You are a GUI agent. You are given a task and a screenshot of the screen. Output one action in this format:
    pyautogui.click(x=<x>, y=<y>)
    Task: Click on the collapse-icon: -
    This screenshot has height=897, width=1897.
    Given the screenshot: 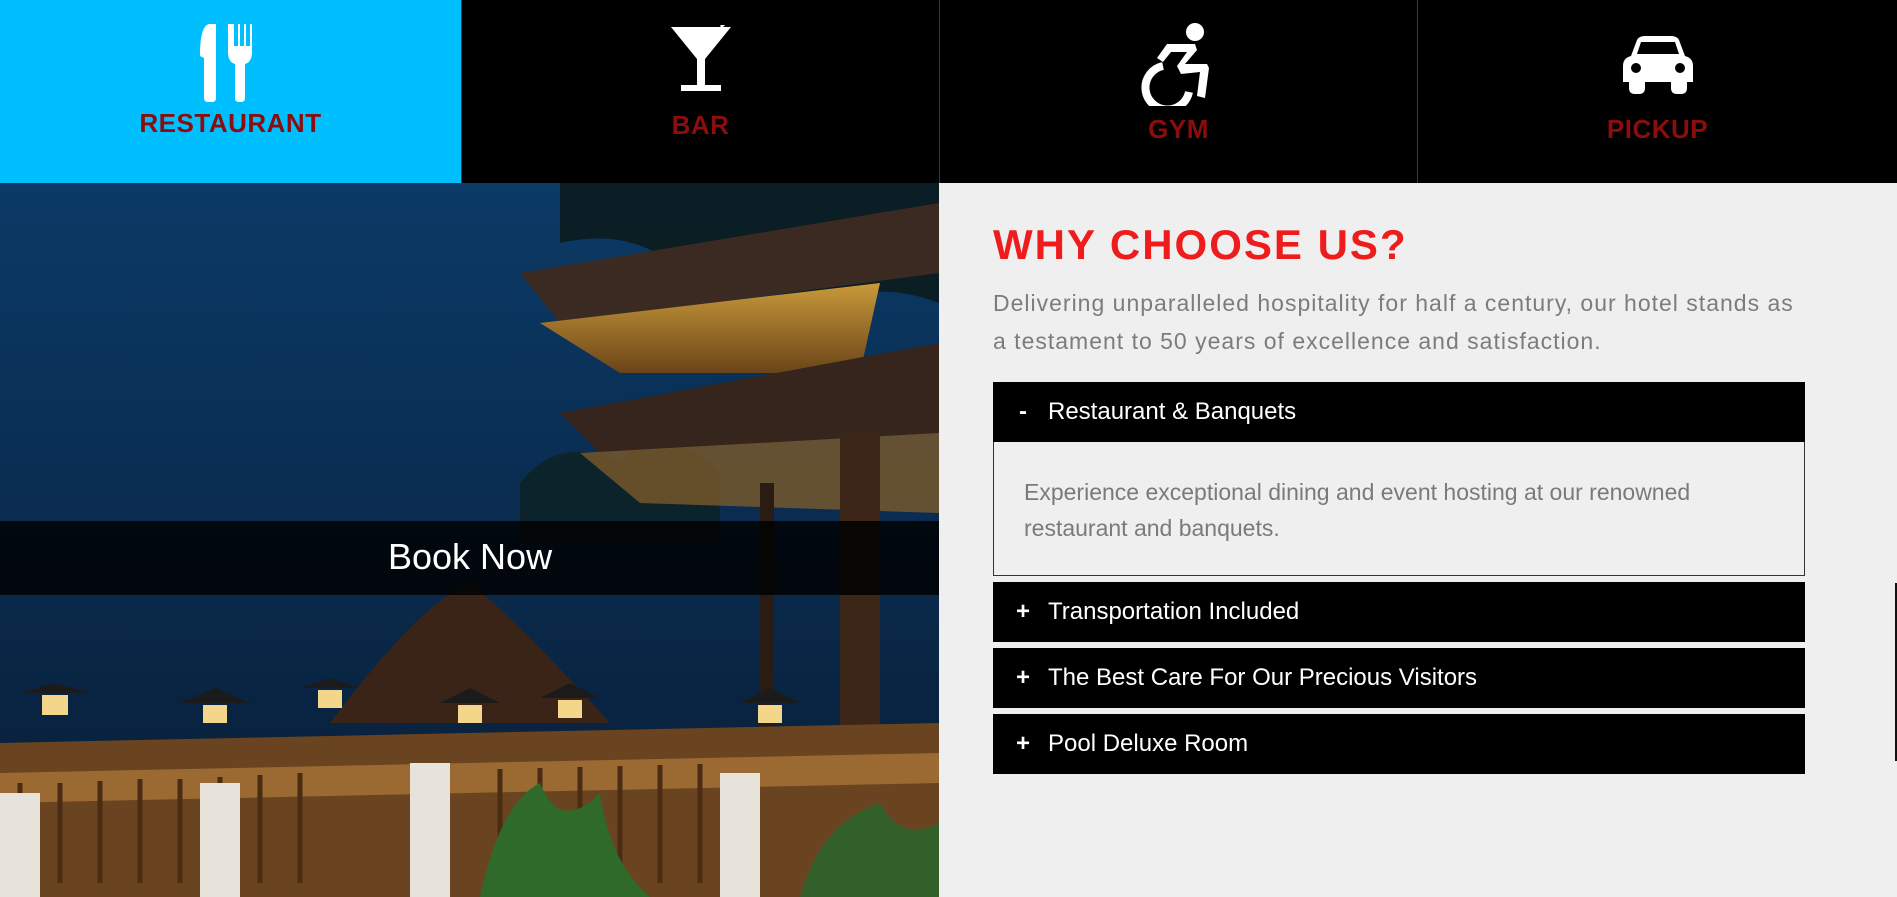 What is the action you would take?
    pyautogui.click(x=1023, y=411)
    